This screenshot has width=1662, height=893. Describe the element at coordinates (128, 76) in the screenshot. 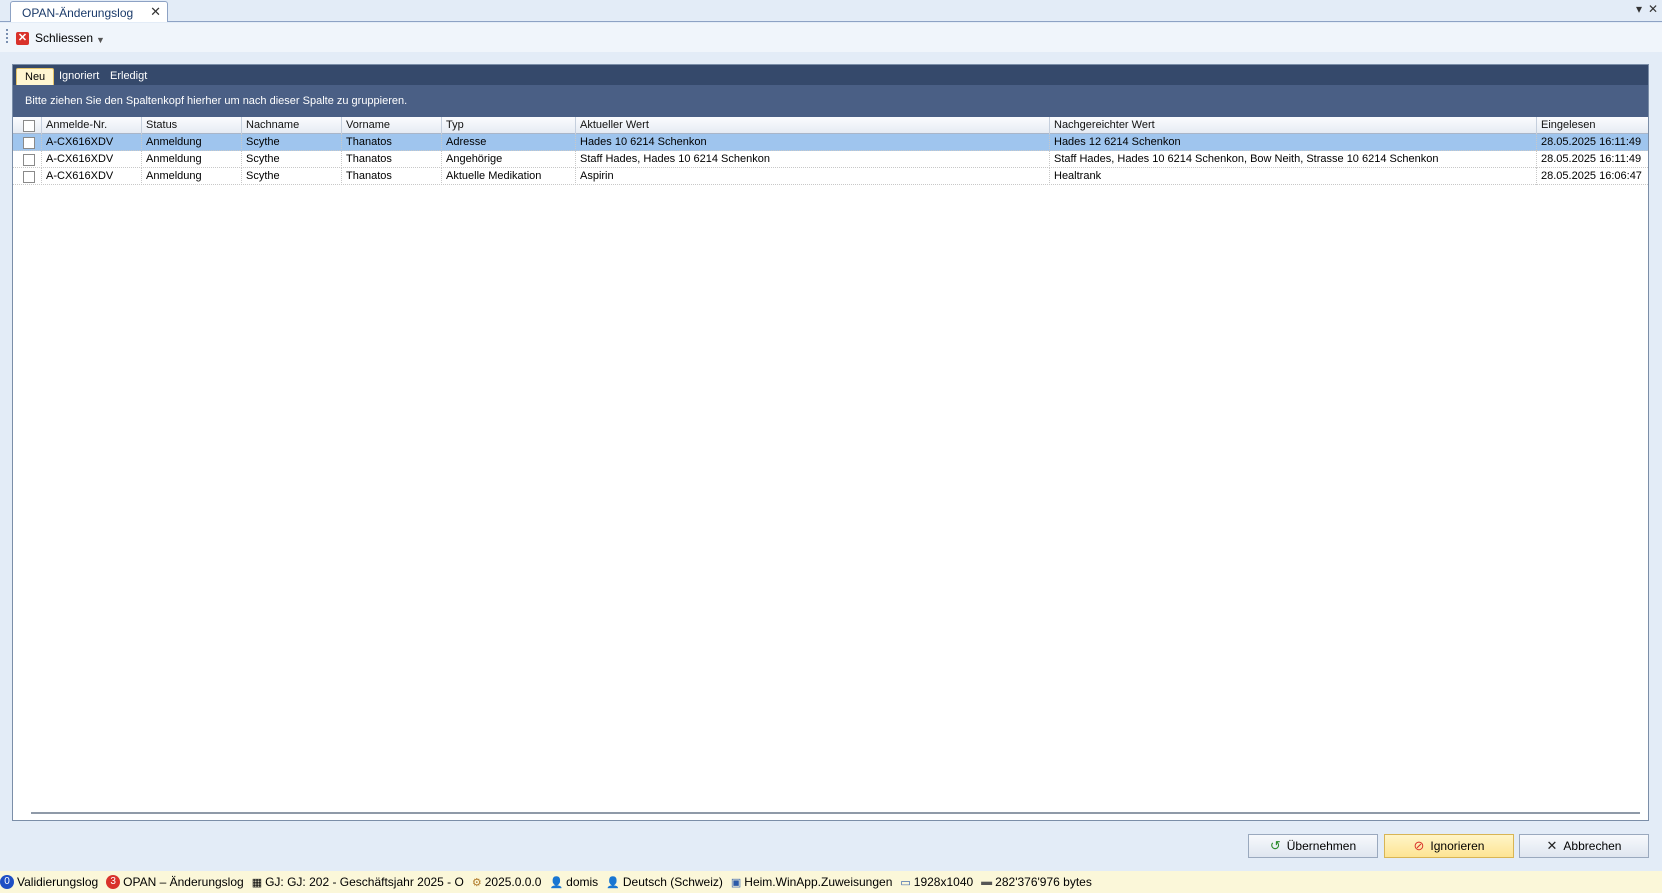

I see `tab-erledigt: Erledigt` at that location.